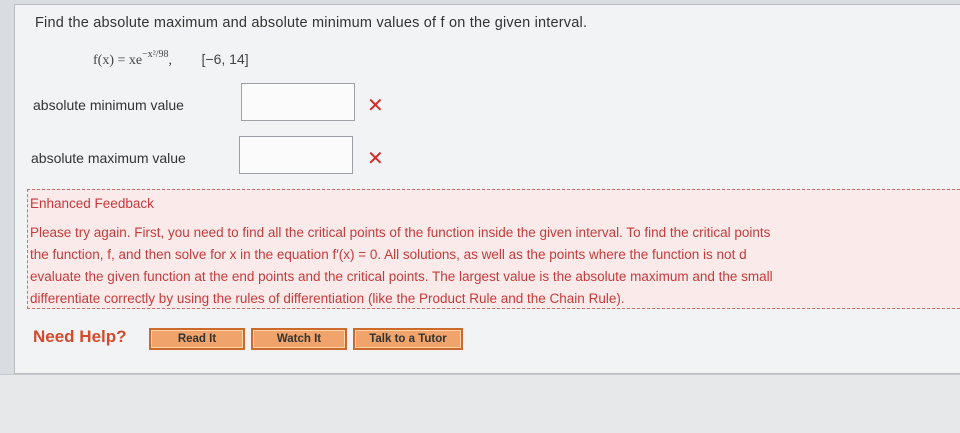 The height and width of the screenshot is (433, 960). What do you see at coordinates (108, 105) in the screenshot?
I see `min-label: absolute minimum value` at bounding box center [108, 105].